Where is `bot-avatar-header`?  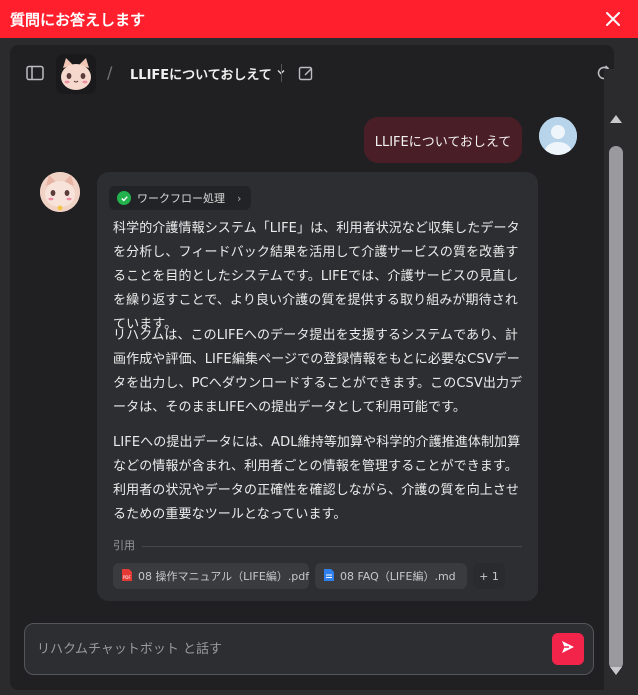
bot-avatar-header is located at coordinates (76, 74).